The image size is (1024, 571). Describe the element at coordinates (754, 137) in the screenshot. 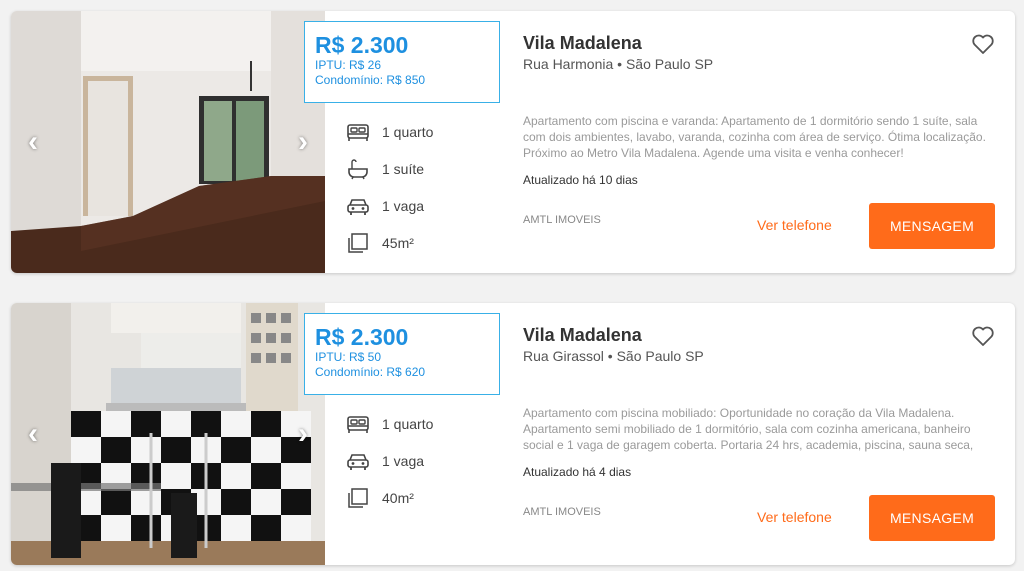

I see `listing-description: Apartamento com piscina e varanda` at that location.